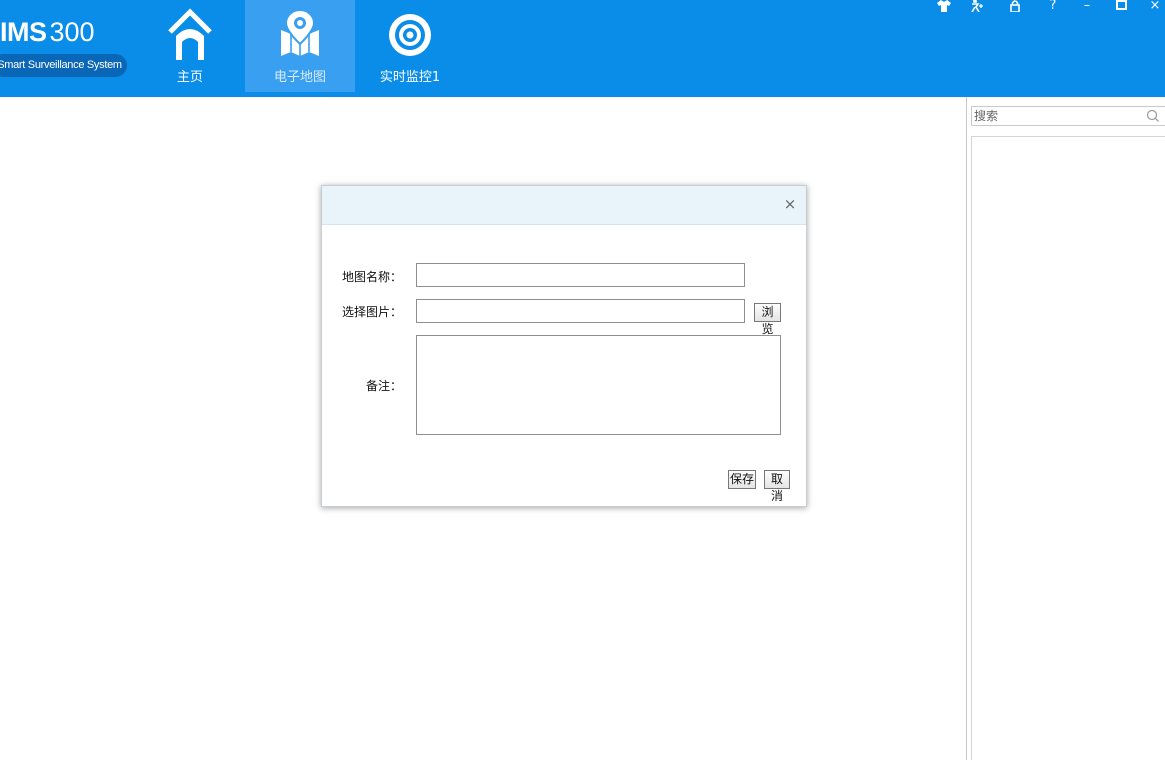  I want to click on tab-live-monitor-label: 实时监控1, so click(410, 77).